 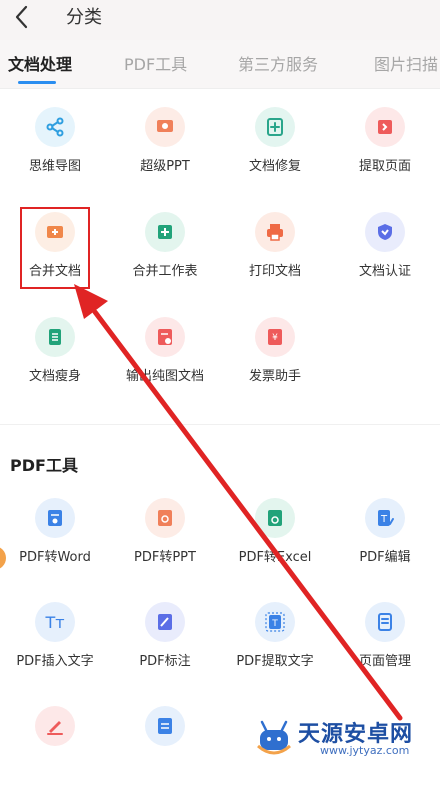 I want to click on tool-insert-text: Tт PDF插入文字, so click(x=55, y=650).